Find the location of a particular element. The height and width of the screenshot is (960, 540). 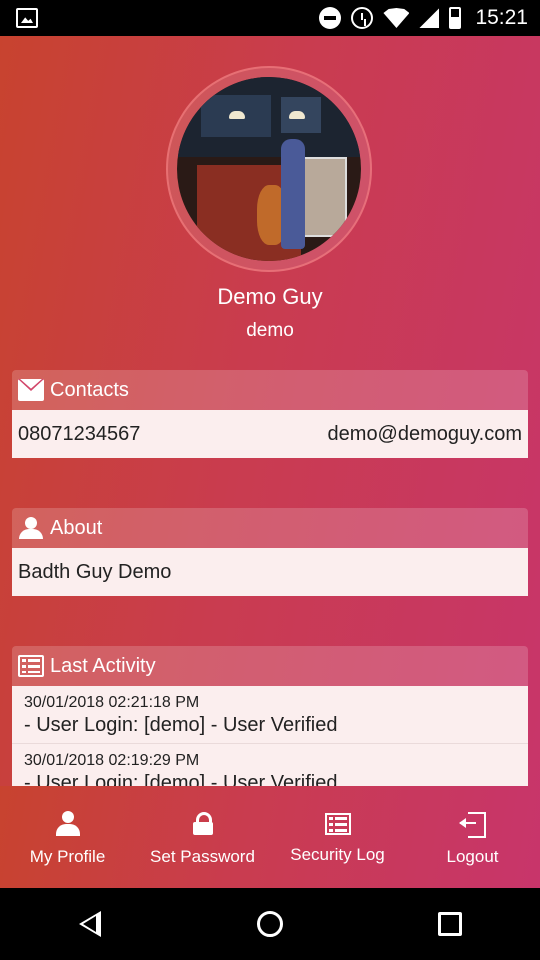

nav-logout: Logout is located at coordinates (472, 837).